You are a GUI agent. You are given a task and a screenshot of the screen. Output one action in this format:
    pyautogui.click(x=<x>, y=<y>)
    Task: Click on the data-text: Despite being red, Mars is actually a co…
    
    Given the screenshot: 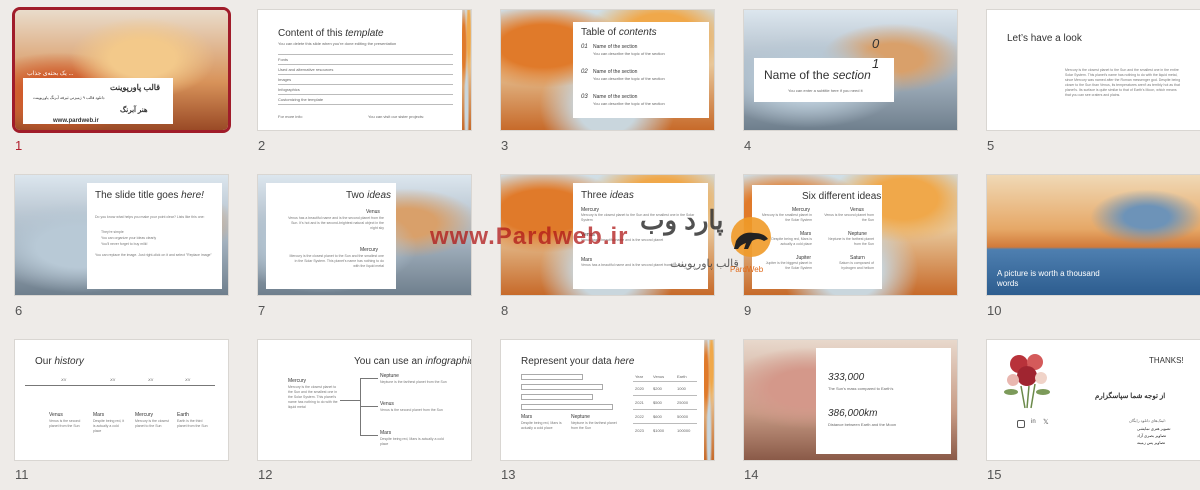 What is the action you would take?
    pyautogui.click(x=541, y=425)
    